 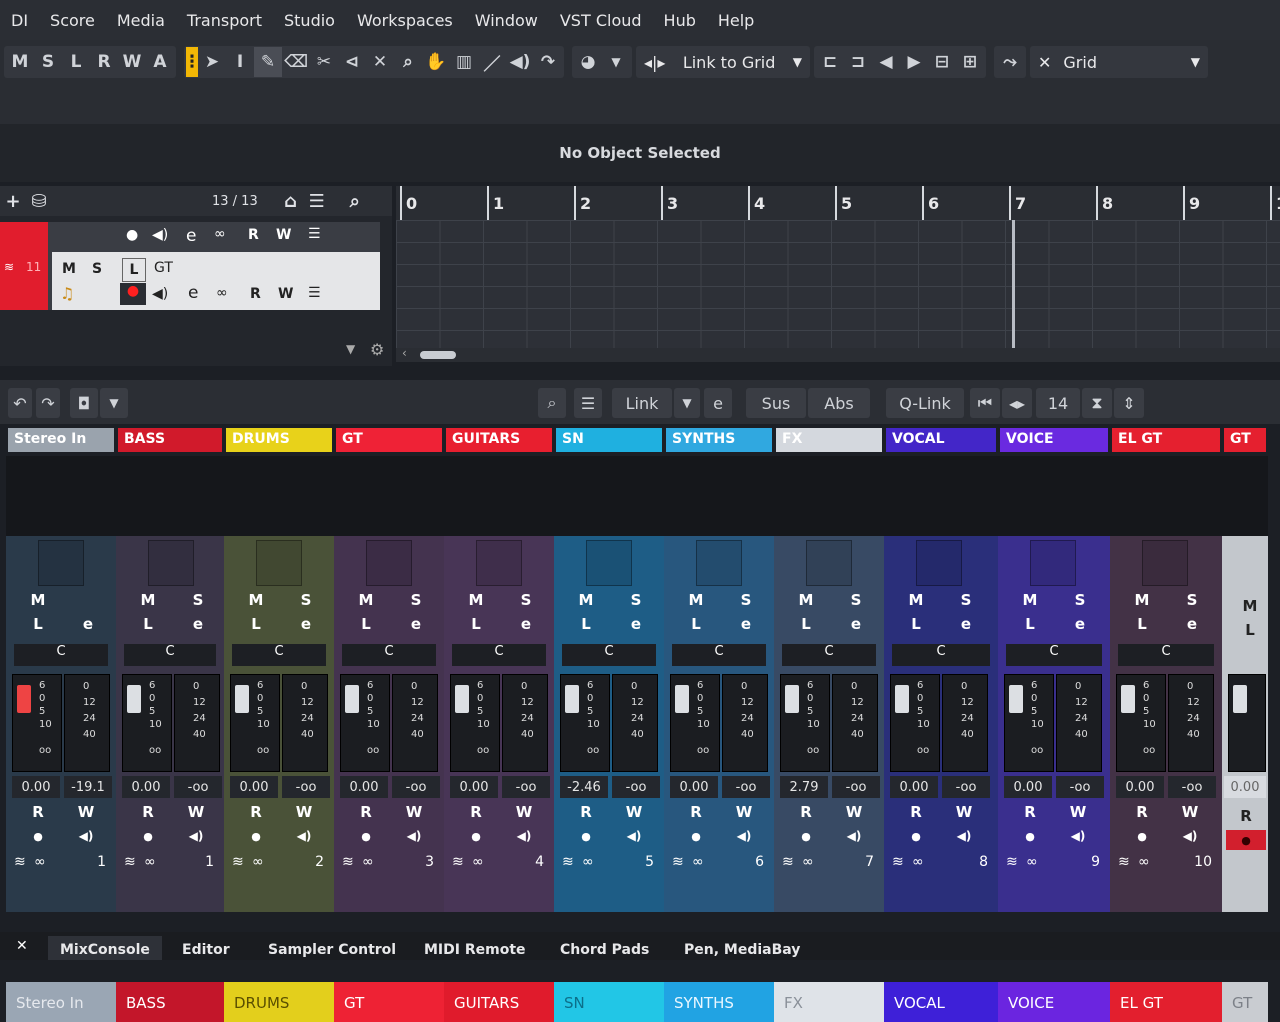 What do you see at coordinates (84, 403) in the screenshot?
I see `camera-icon: ◘` at bounding box center [84, 403].